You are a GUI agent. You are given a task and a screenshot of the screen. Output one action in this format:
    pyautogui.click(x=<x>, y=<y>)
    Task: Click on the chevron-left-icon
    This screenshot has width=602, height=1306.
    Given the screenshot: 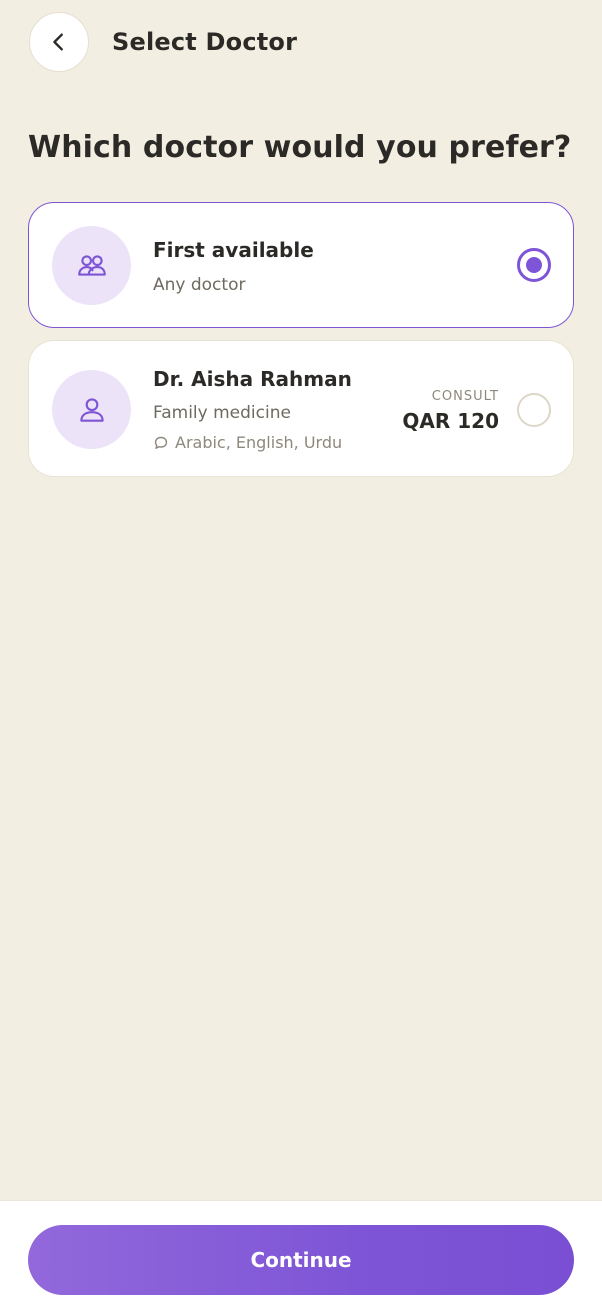 What is the action you would take?
    pyautogui.click(x=58, y=42)
    